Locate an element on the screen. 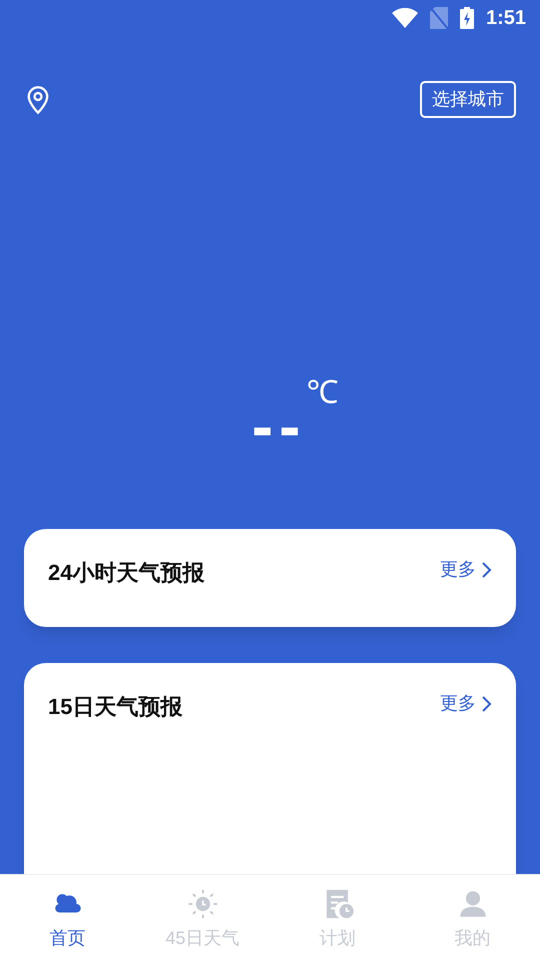  battery-charging-icon is located at coordinates (467, 18).